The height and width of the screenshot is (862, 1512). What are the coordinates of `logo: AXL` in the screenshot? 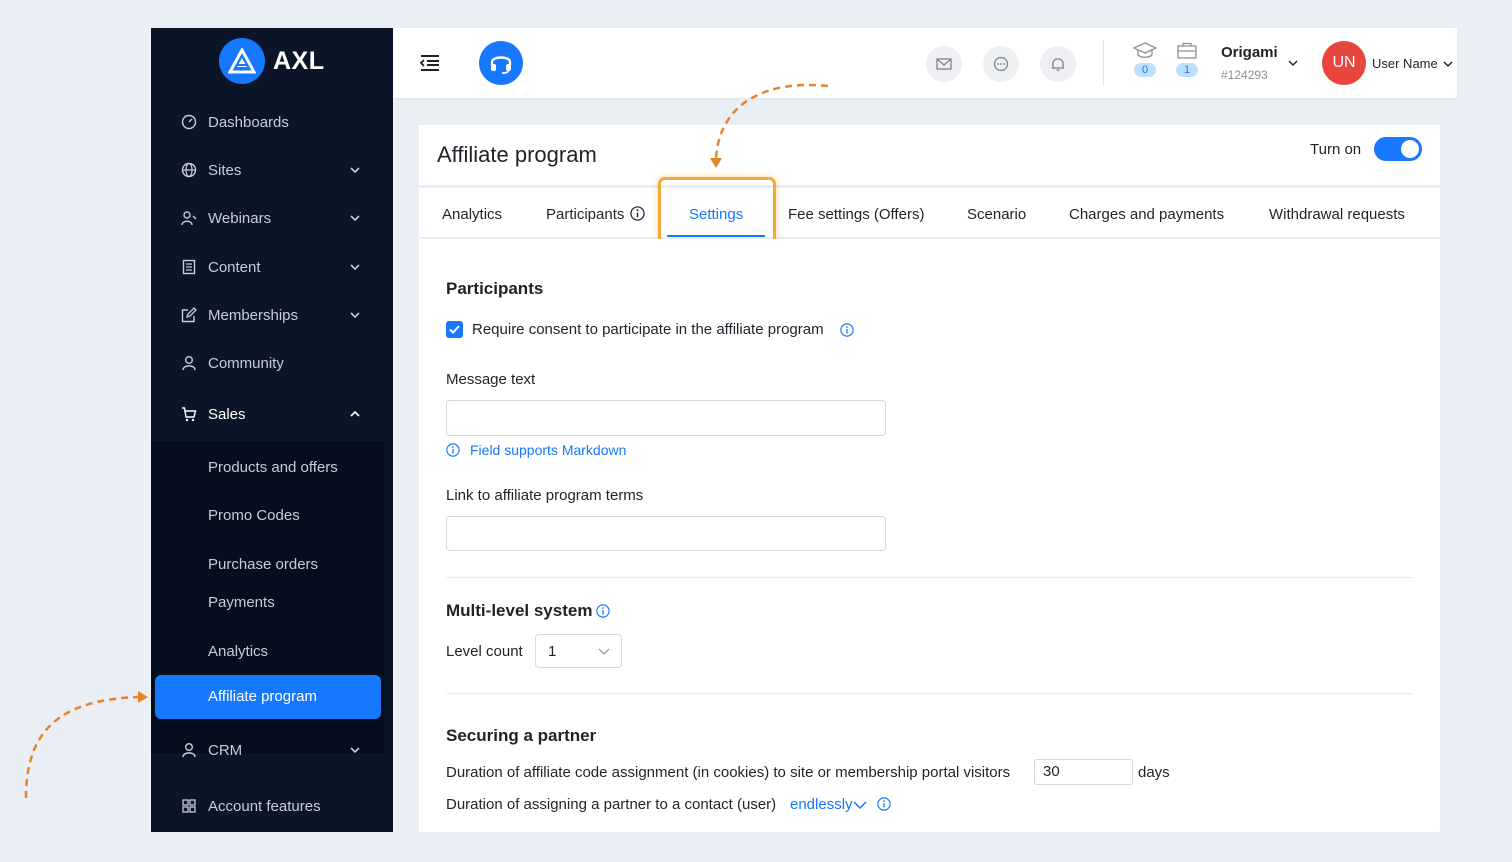 It's located at (272, 61).